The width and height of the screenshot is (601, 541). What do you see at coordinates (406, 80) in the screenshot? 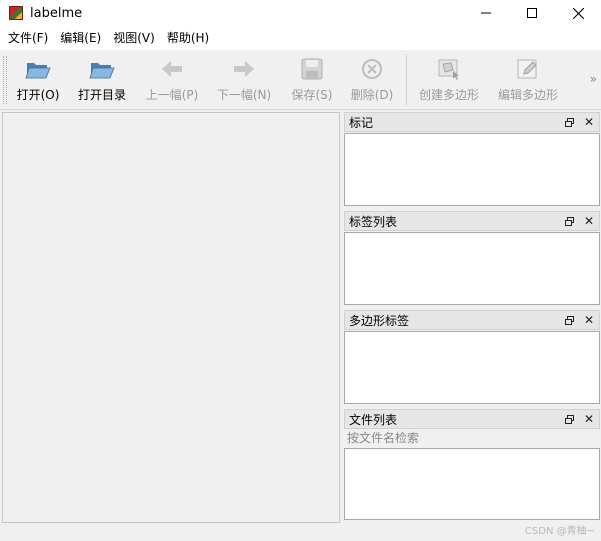
I see `toolbar-separator` at bounding box center [406, 80].